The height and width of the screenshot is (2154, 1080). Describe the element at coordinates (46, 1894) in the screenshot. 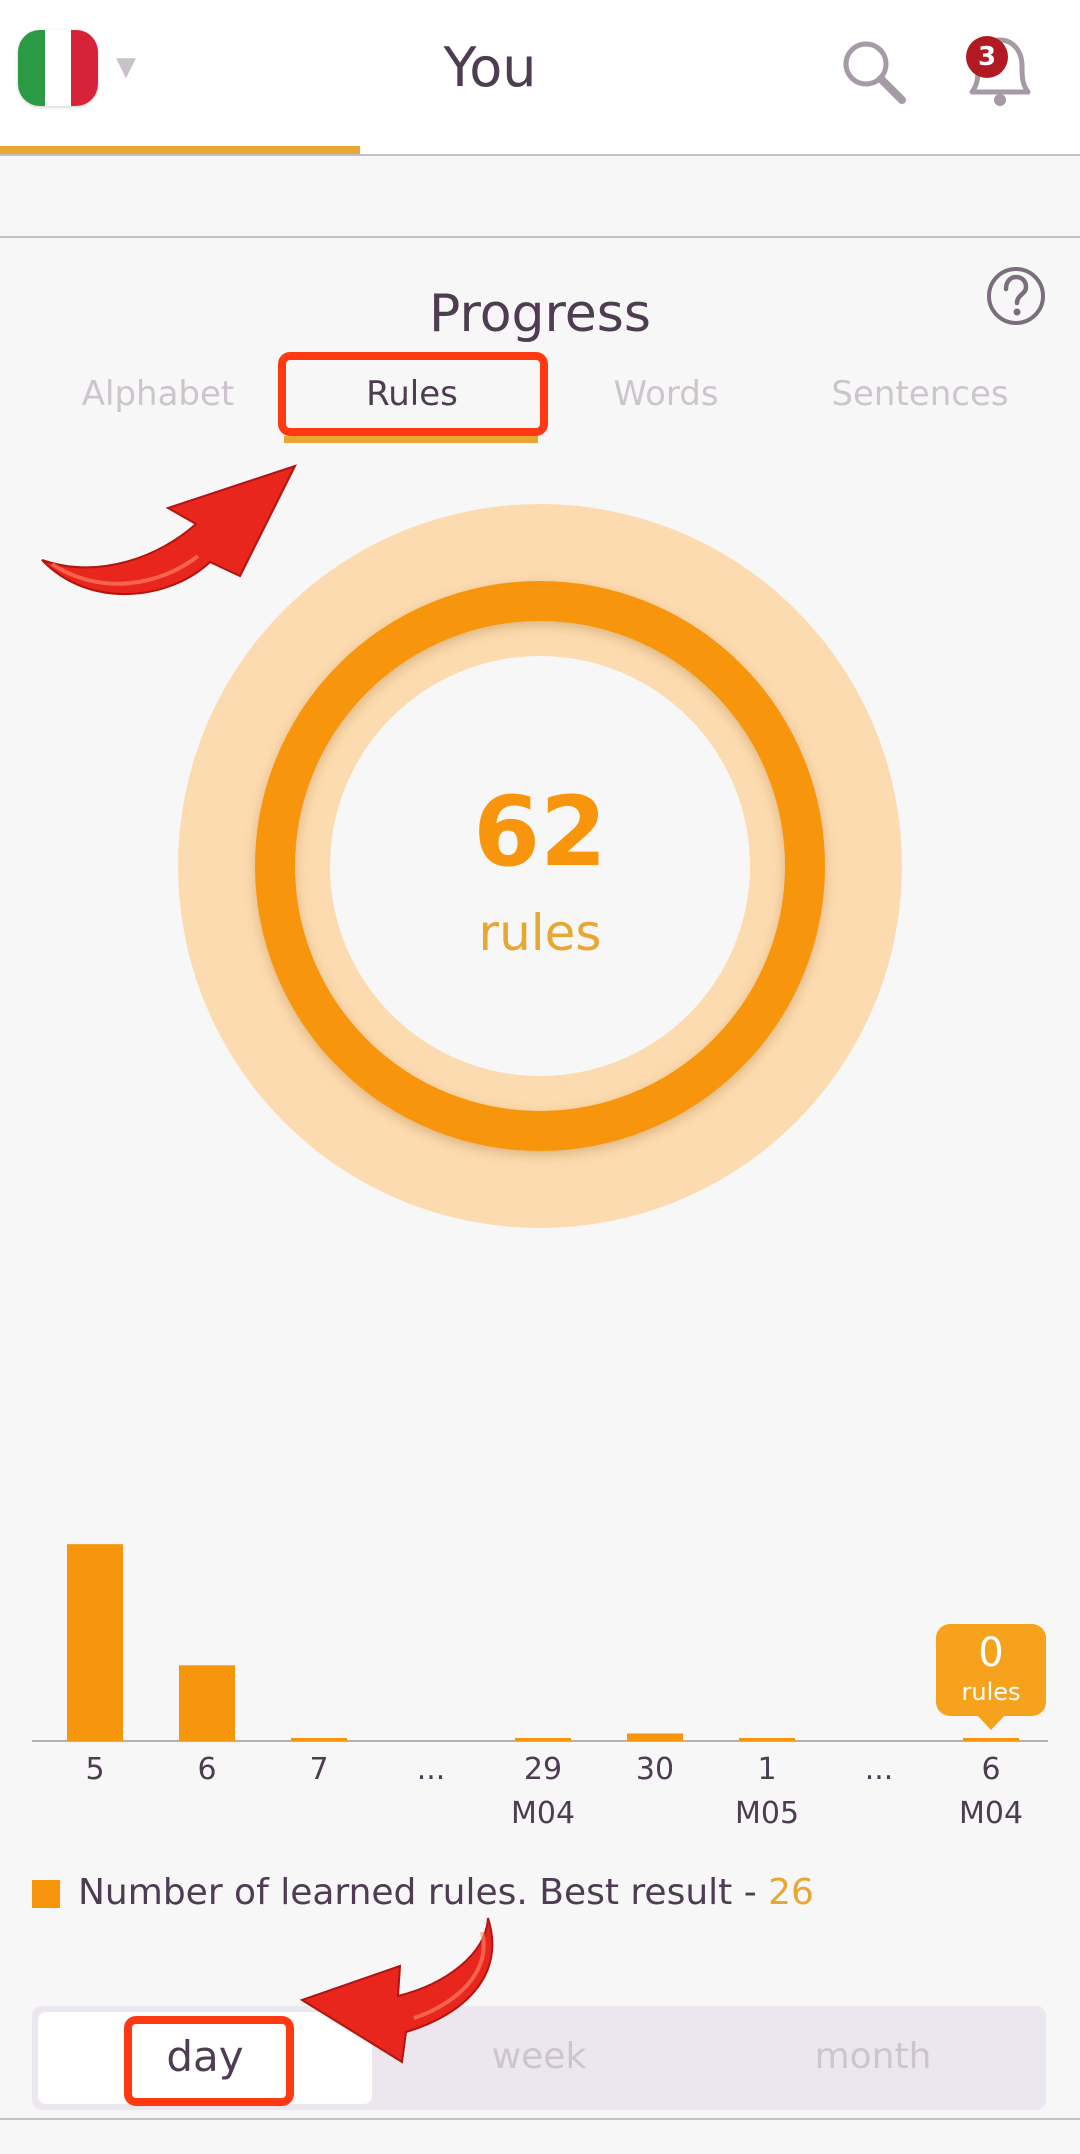

I see `legend-swatch` at that location.